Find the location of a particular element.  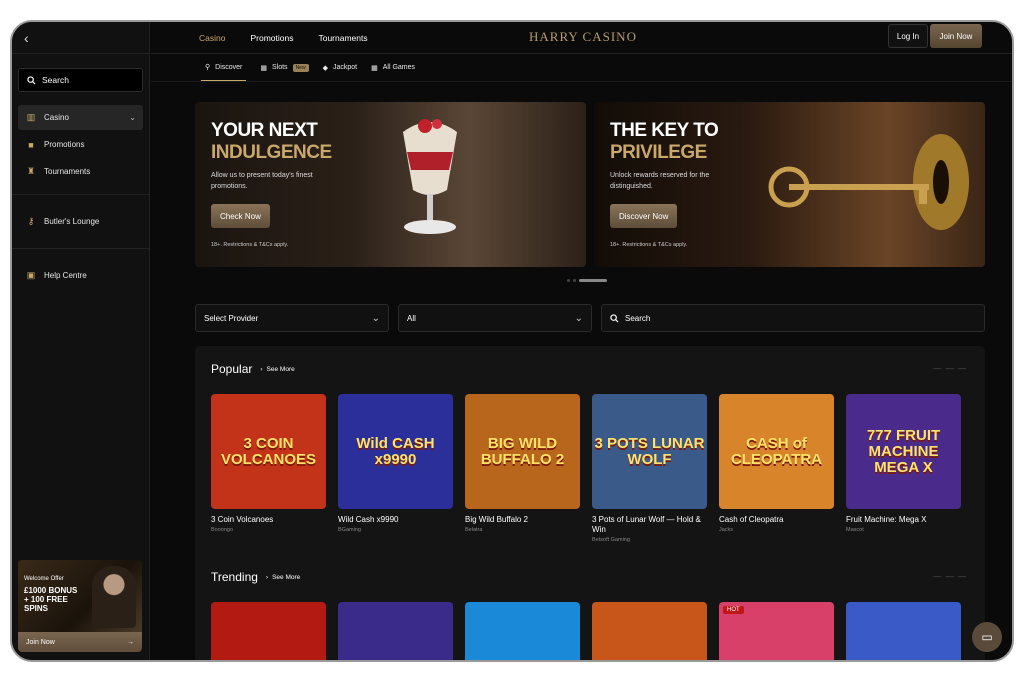

game-thumbnail: Wild CASH x9990 is located at coordinates (395, 451).